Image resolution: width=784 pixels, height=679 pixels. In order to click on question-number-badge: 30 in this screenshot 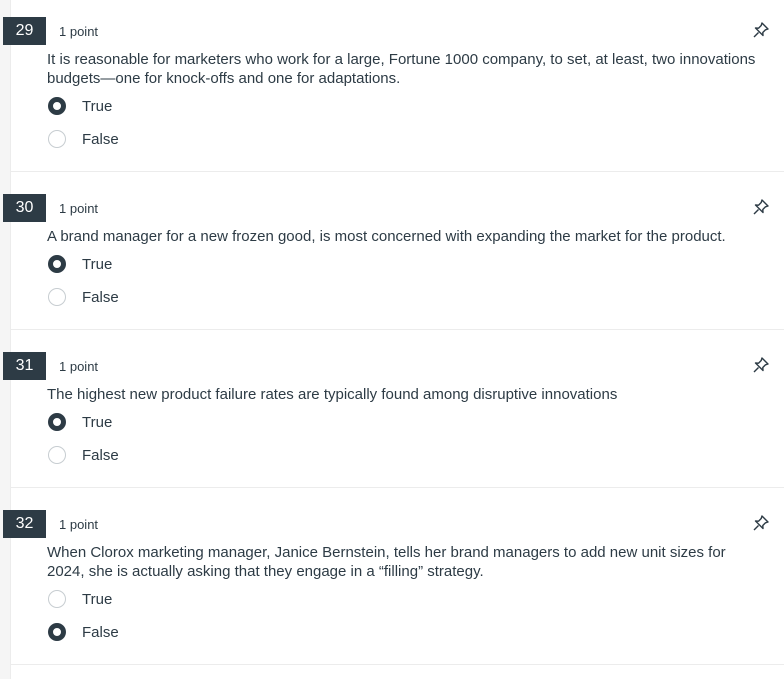, I will do `click(24, 208)`.